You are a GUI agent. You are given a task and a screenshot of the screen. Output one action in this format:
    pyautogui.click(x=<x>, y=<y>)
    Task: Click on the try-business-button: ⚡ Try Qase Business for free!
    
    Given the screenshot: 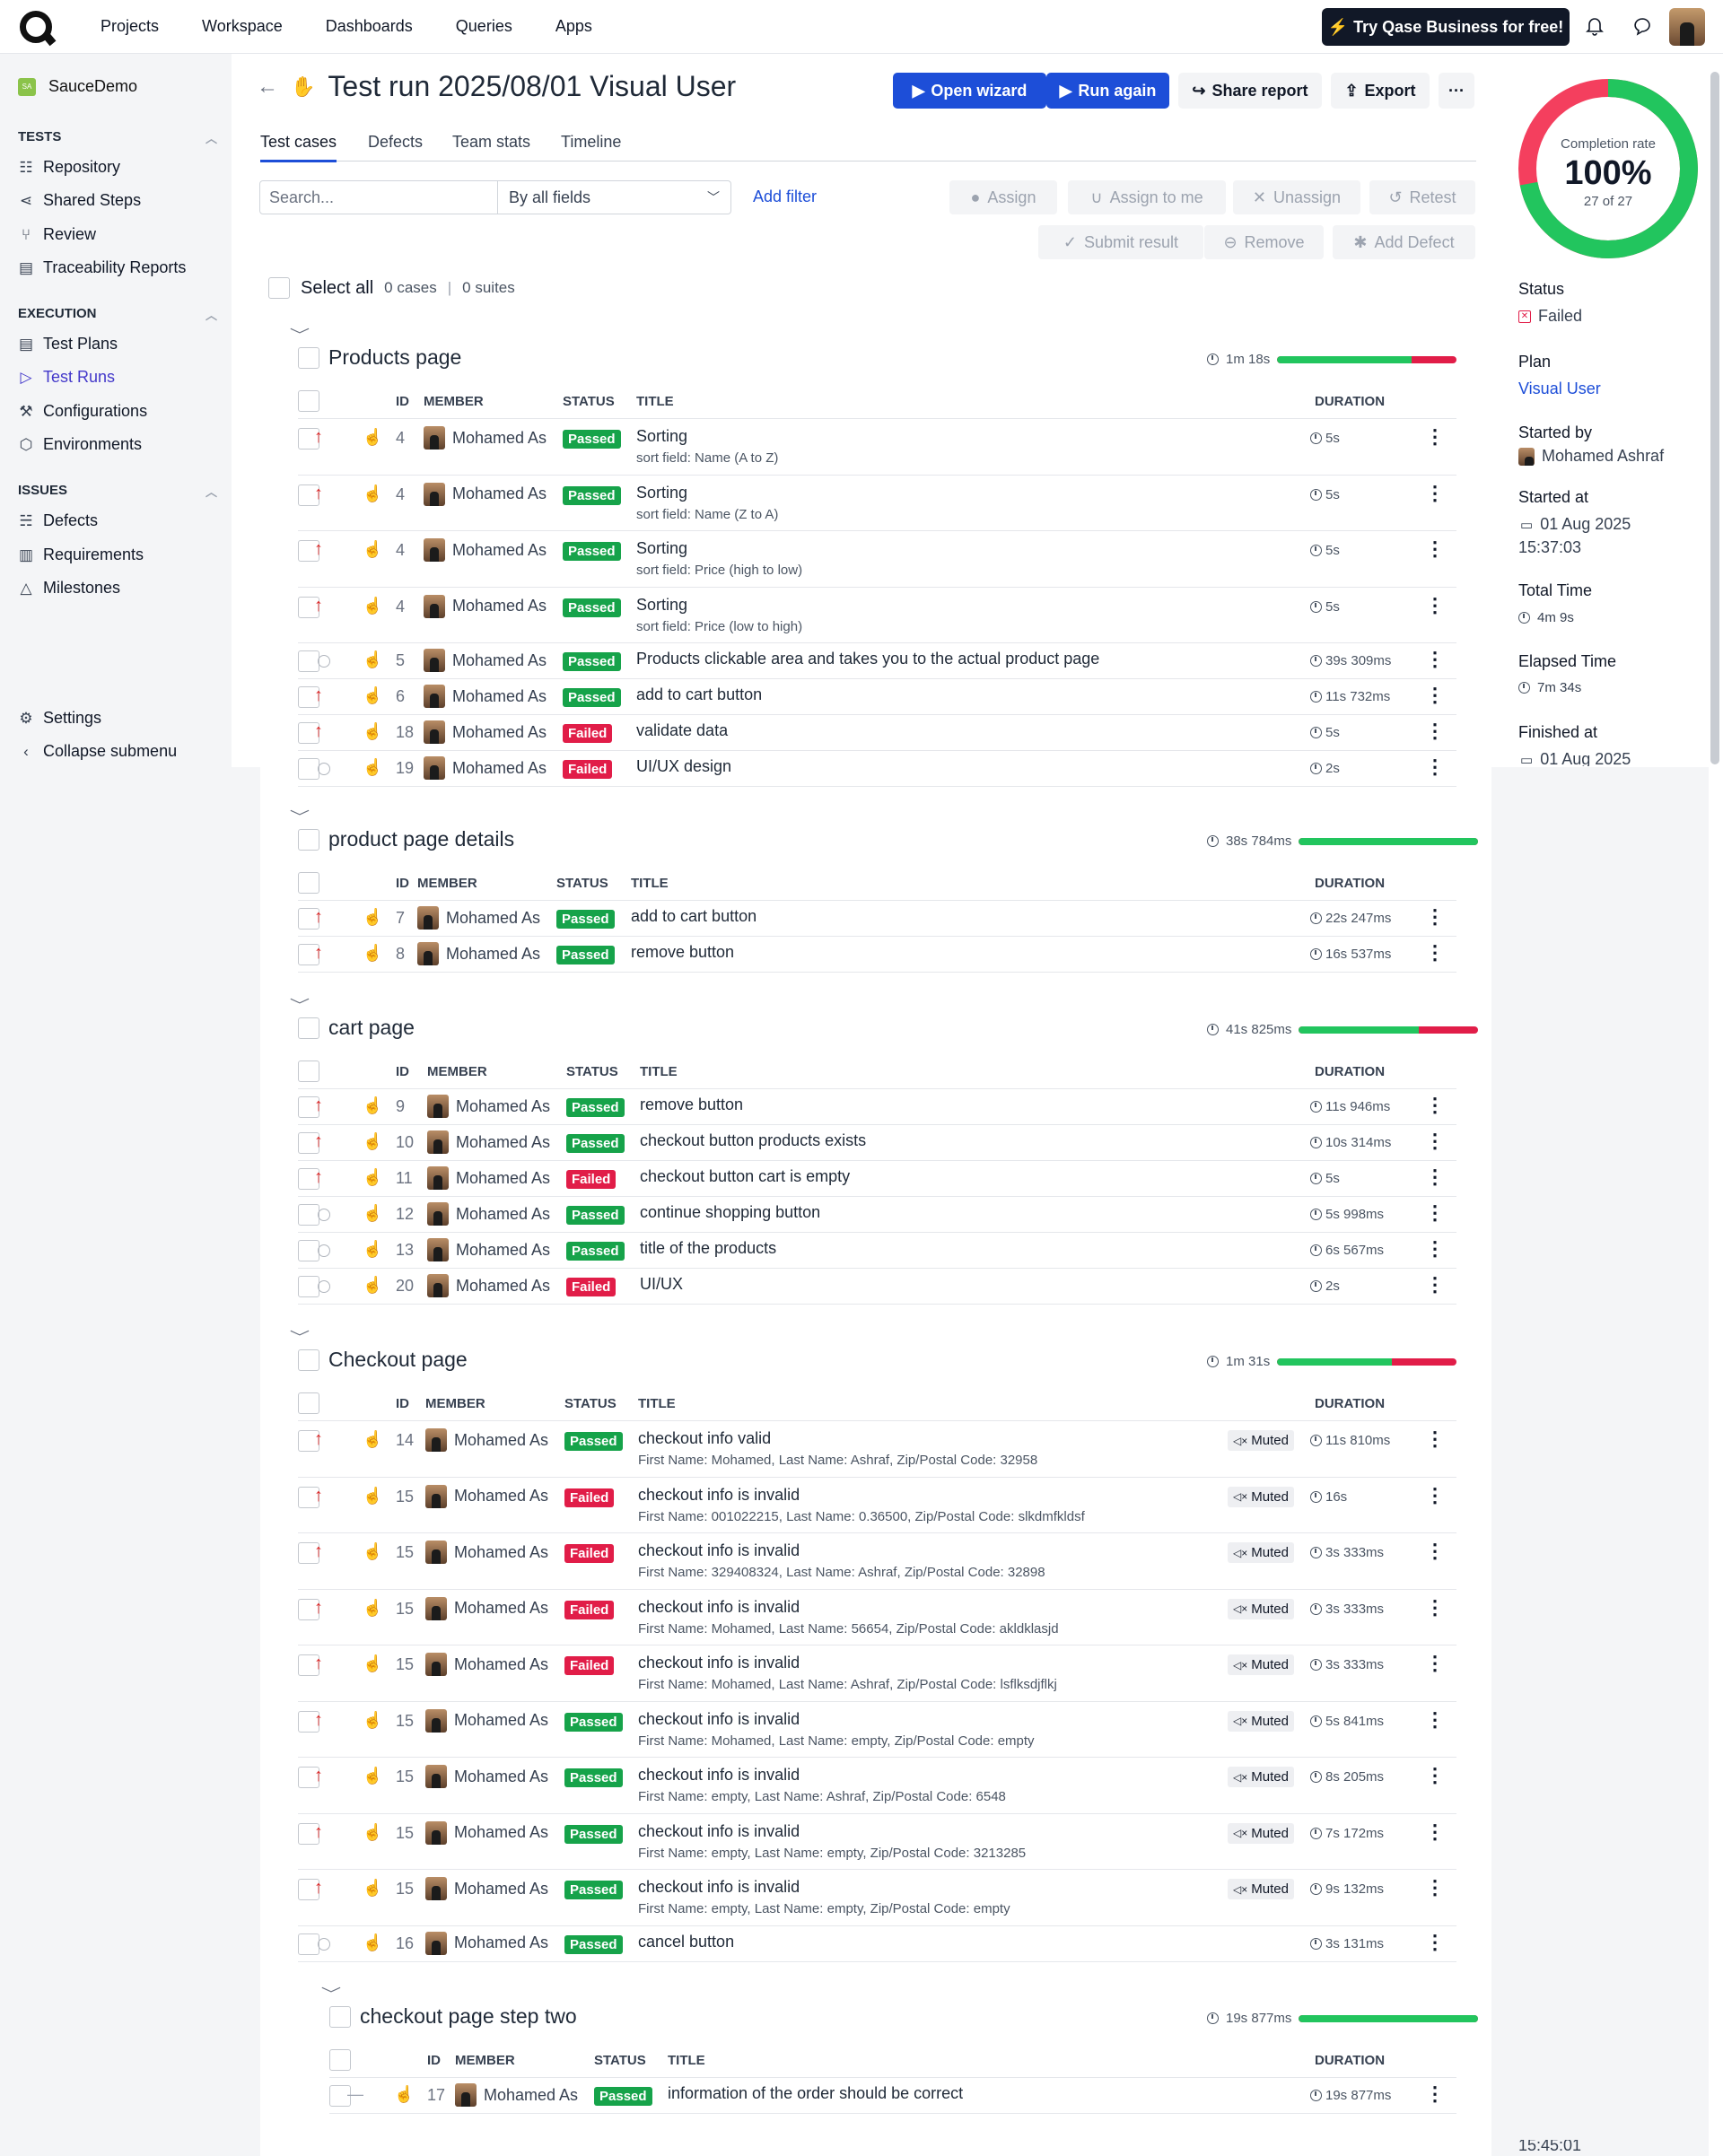 What is the action you would take?
    pyautogui.click(x=1446, y=27)
    